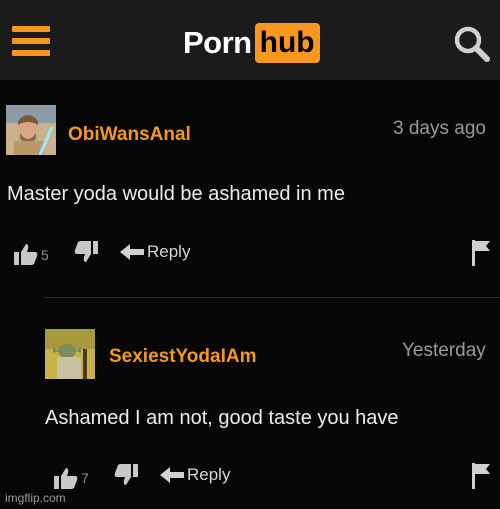  Describe the element at coordinates (444, 350) in the screenshot. I see `timestamp: Yesterday` at that location.